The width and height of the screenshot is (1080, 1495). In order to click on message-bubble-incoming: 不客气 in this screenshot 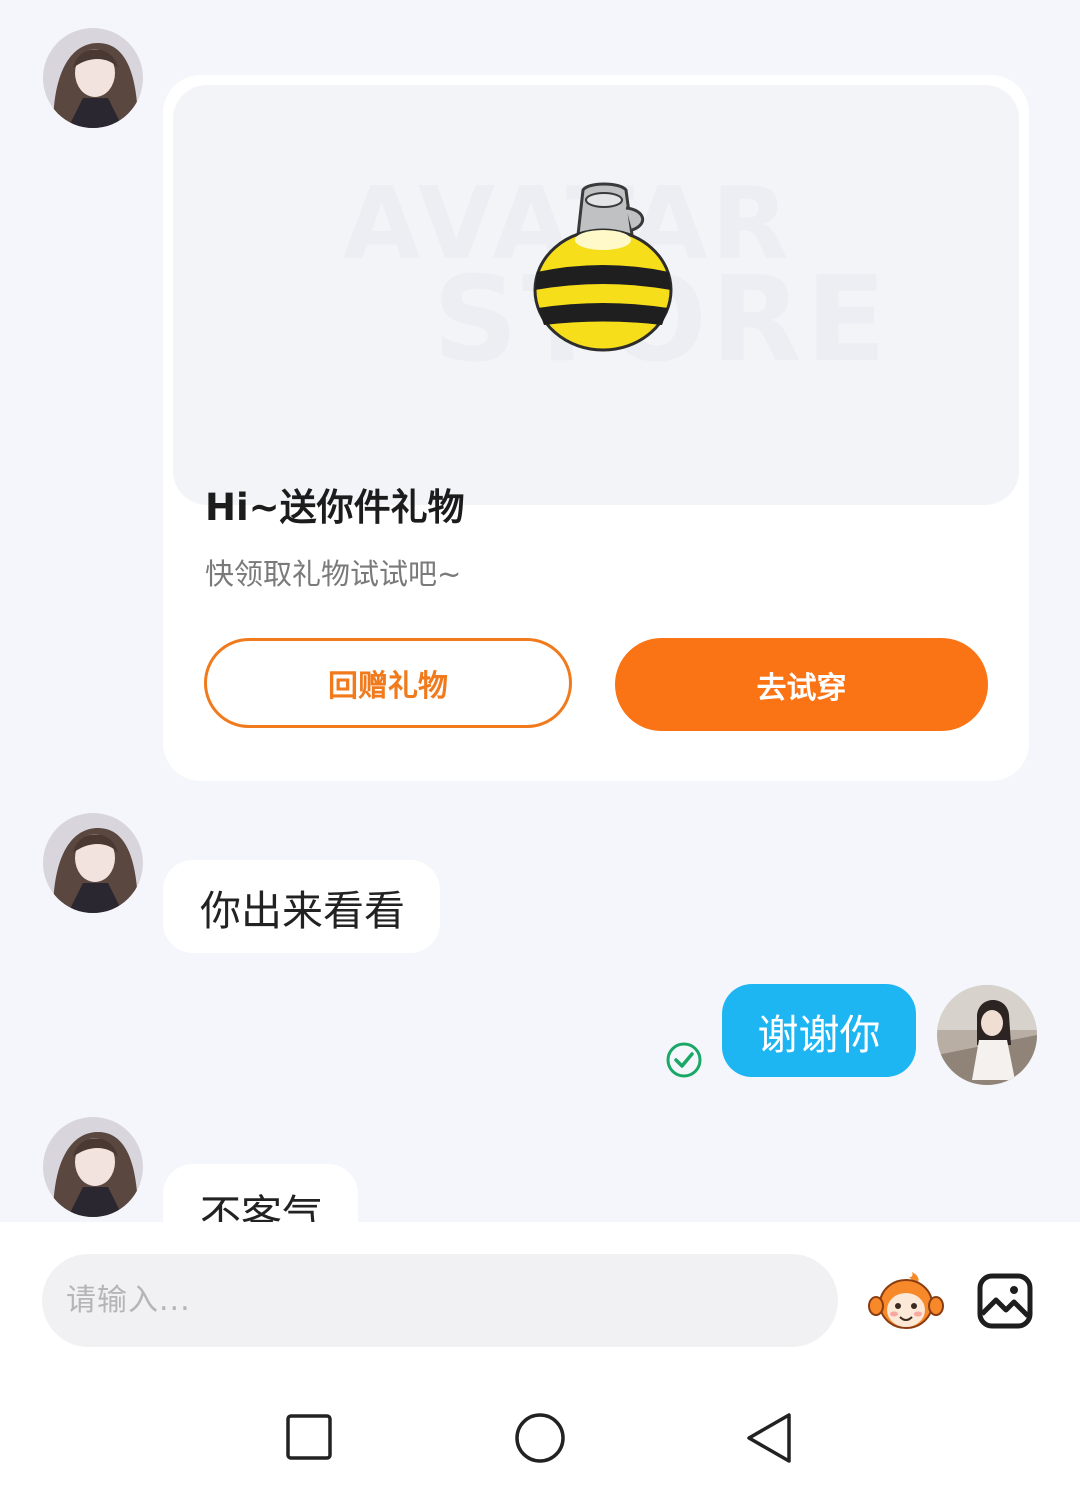, I will do `click(260, 1193)`.